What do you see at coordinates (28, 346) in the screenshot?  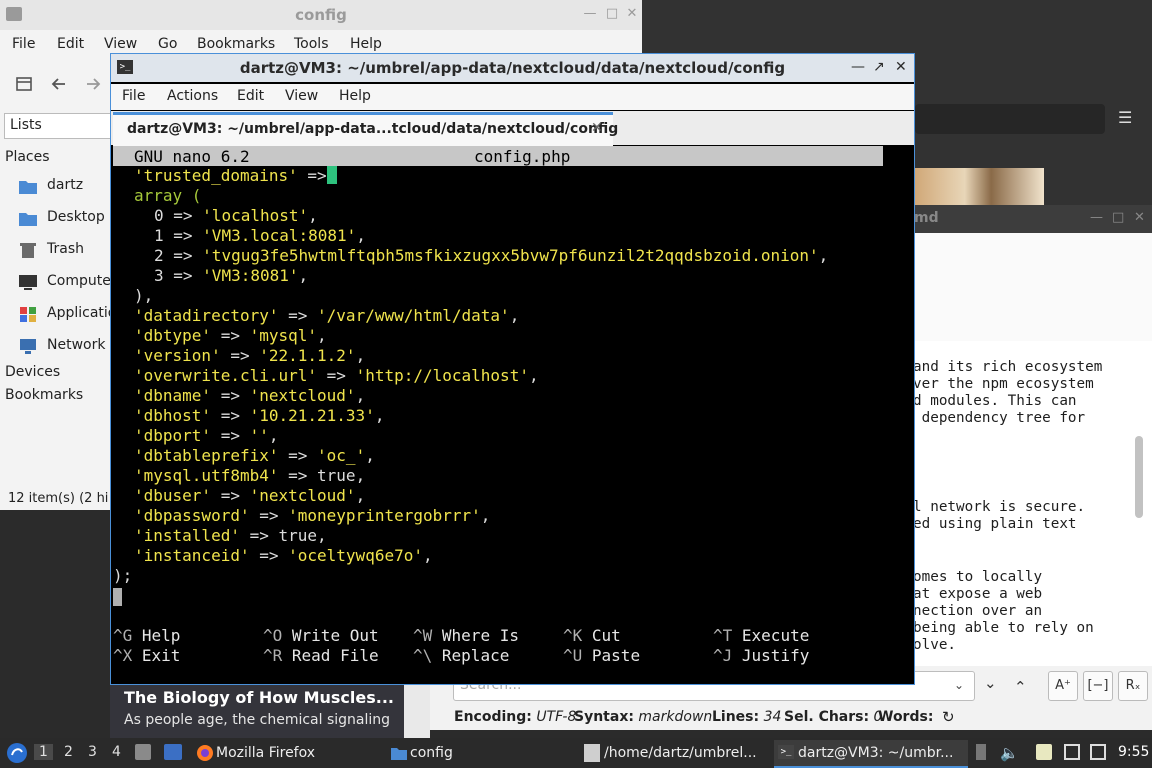 I see `network-icon` at bounding box center [28, 346].